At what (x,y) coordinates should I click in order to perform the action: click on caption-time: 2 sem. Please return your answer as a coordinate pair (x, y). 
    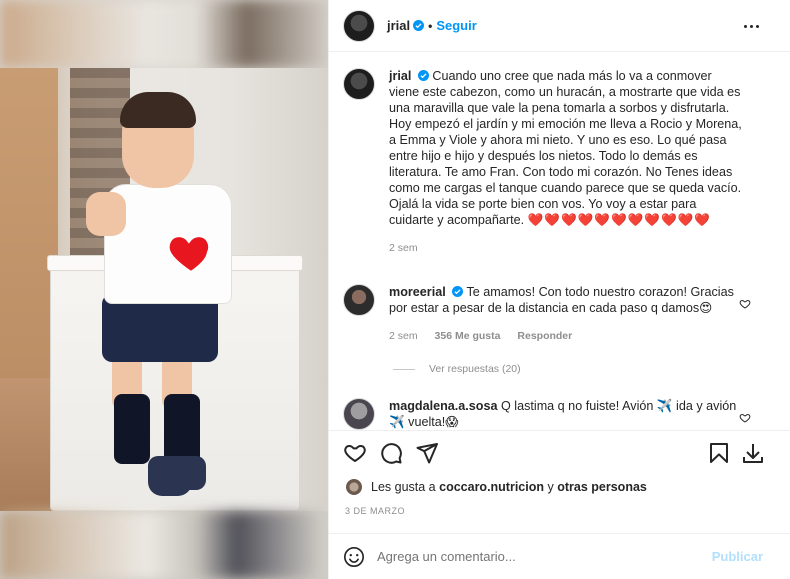
    Looking at the image, I should click on (403, 248).